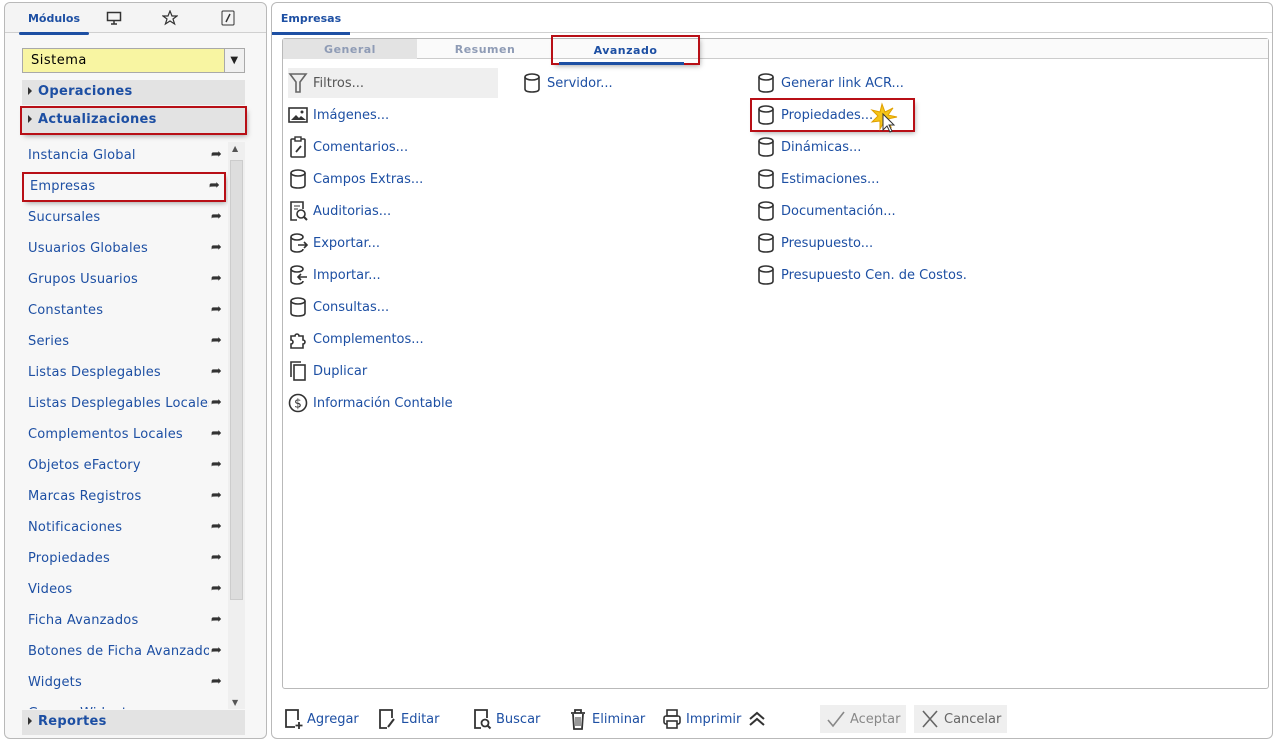  Describe the element at coordinates (506, 719) in the screenshot. I see `search-button: Buscar` at that location.